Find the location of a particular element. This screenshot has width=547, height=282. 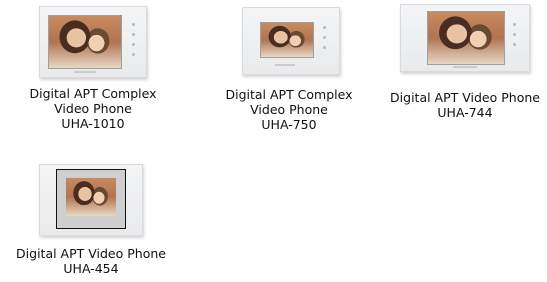

product-model: UHA-454 is located at coordinates (91, 268).